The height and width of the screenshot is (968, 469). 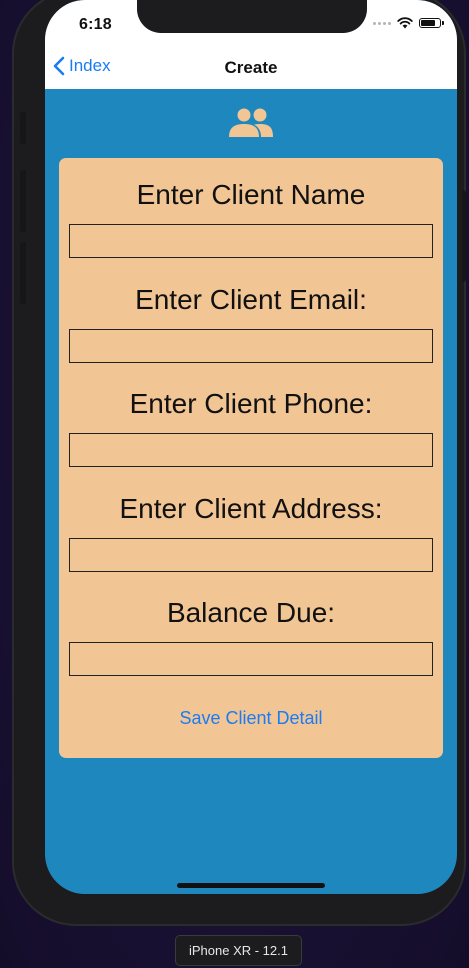 I want to click on cellular-signal-icon, so click(x=382, y=23).